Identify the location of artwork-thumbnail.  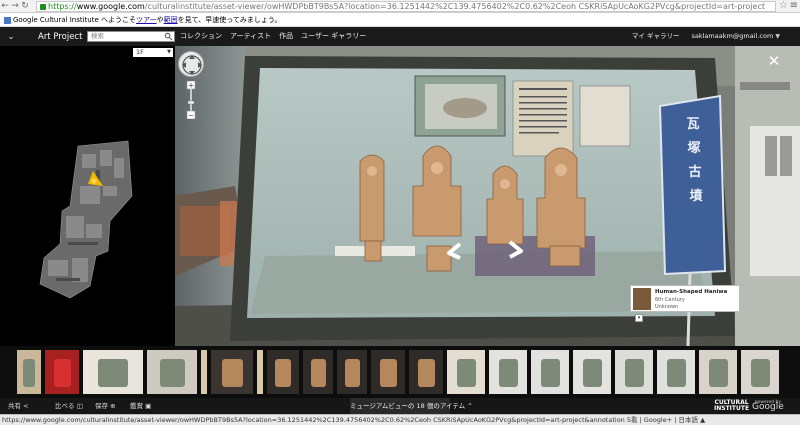
(642, 299).